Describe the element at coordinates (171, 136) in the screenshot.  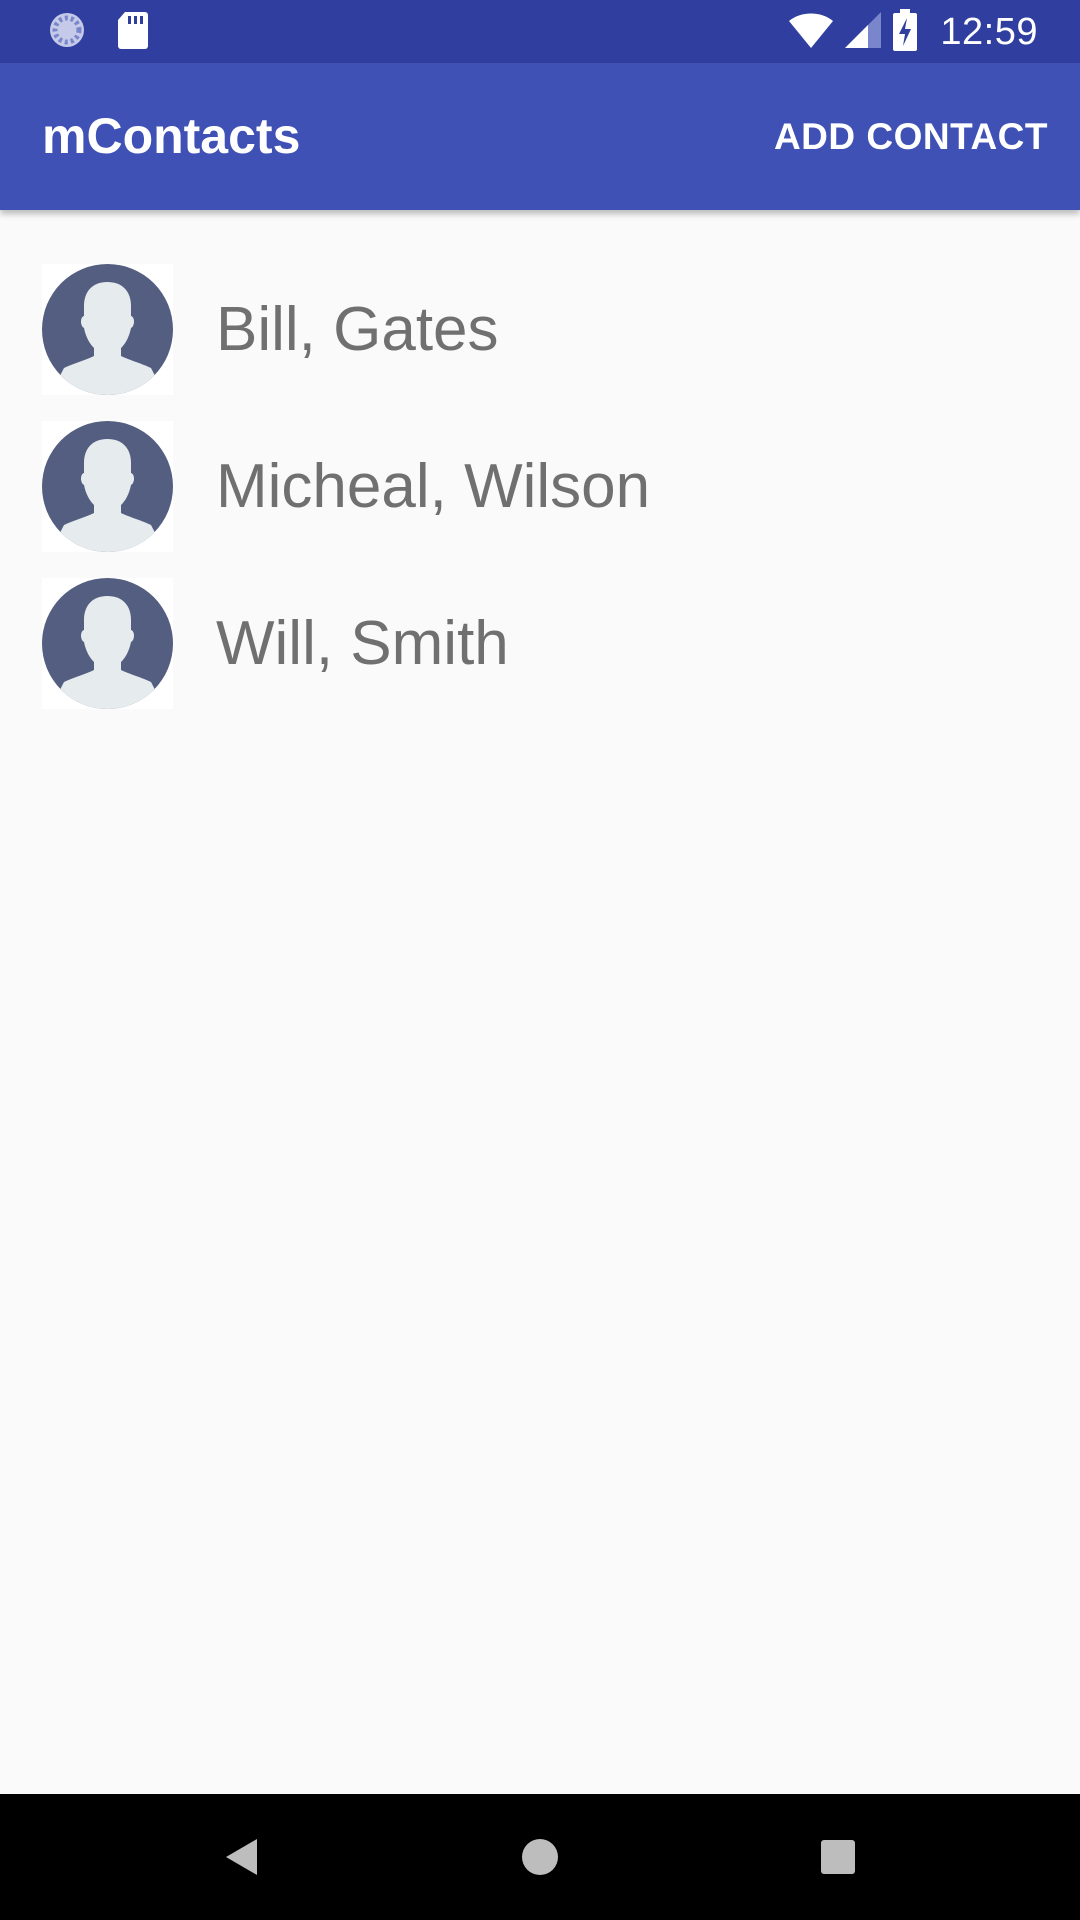
I see `app-title: mContacts` at that location.